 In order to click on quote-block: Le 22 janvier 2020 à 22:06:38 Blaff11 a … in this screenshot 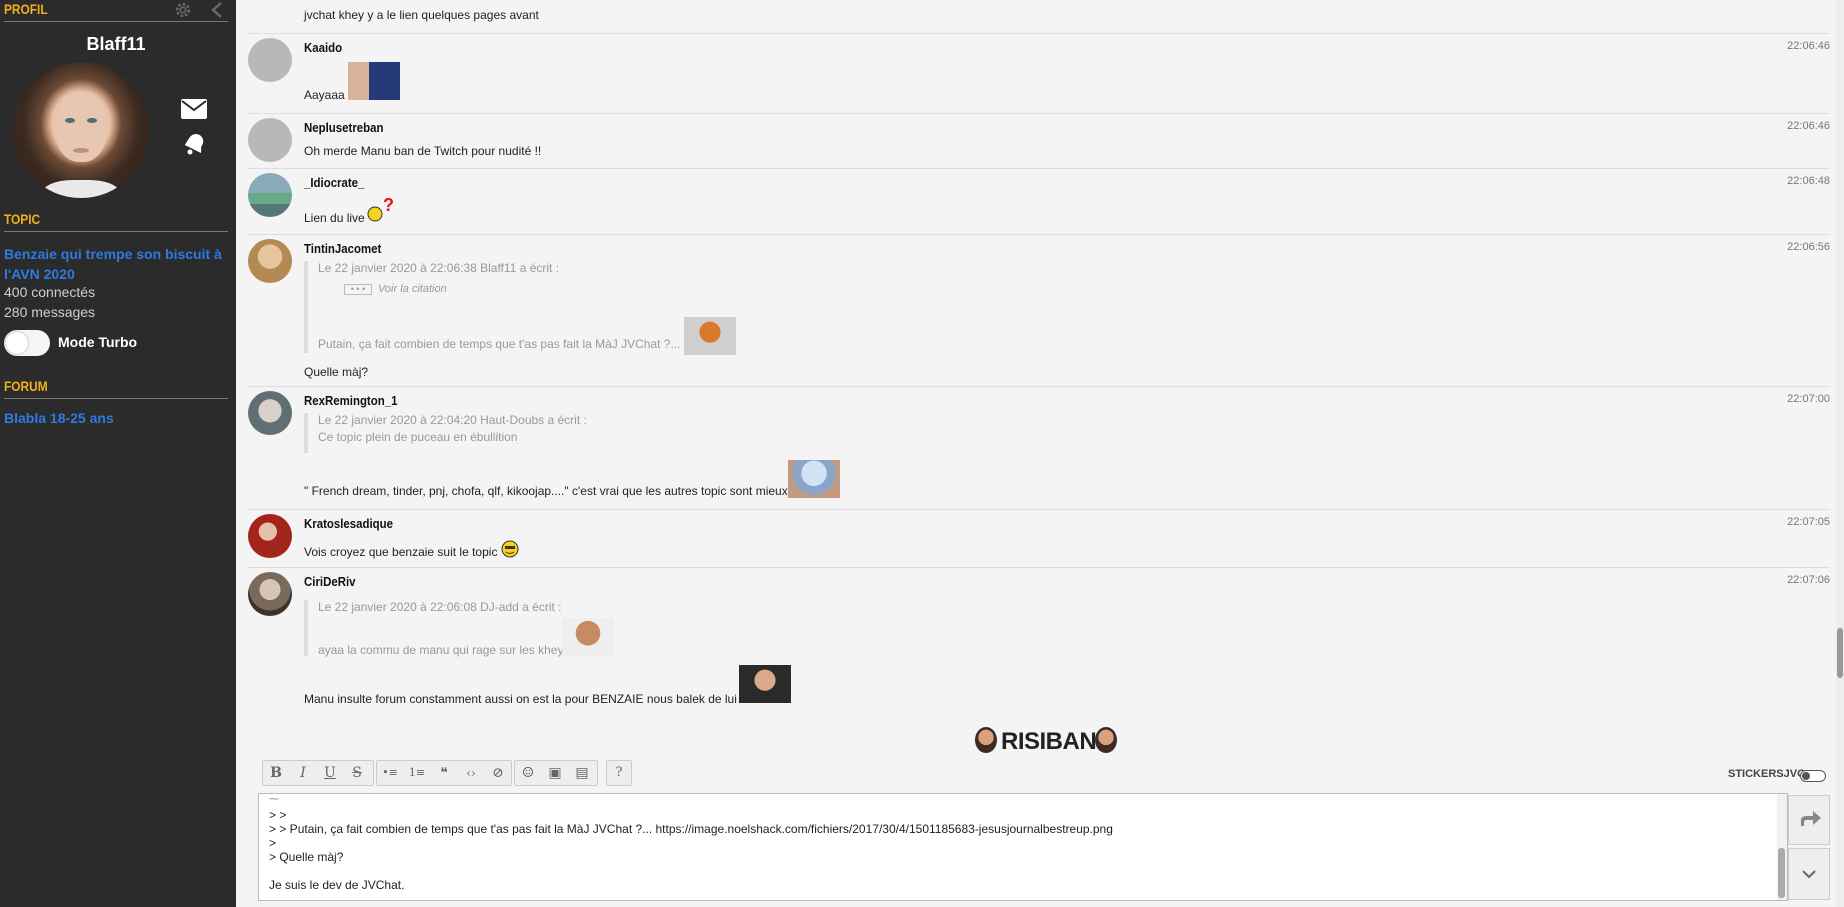, I will do `click(524, 307)`.